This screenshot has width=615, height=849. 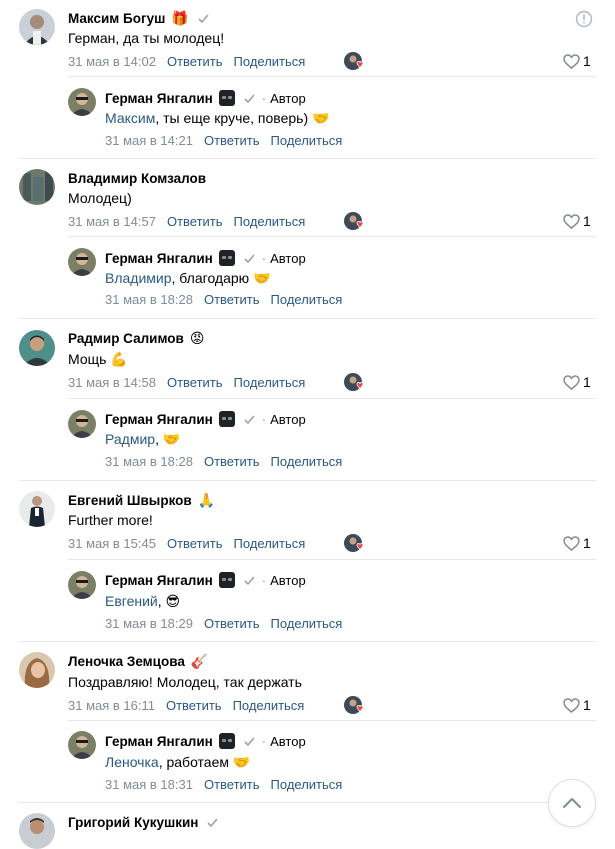 What do you see at coordinates (137, 178) in the screenshot?
I see `author-name: Владимир Комзалов` at bounding box center [137, 178].